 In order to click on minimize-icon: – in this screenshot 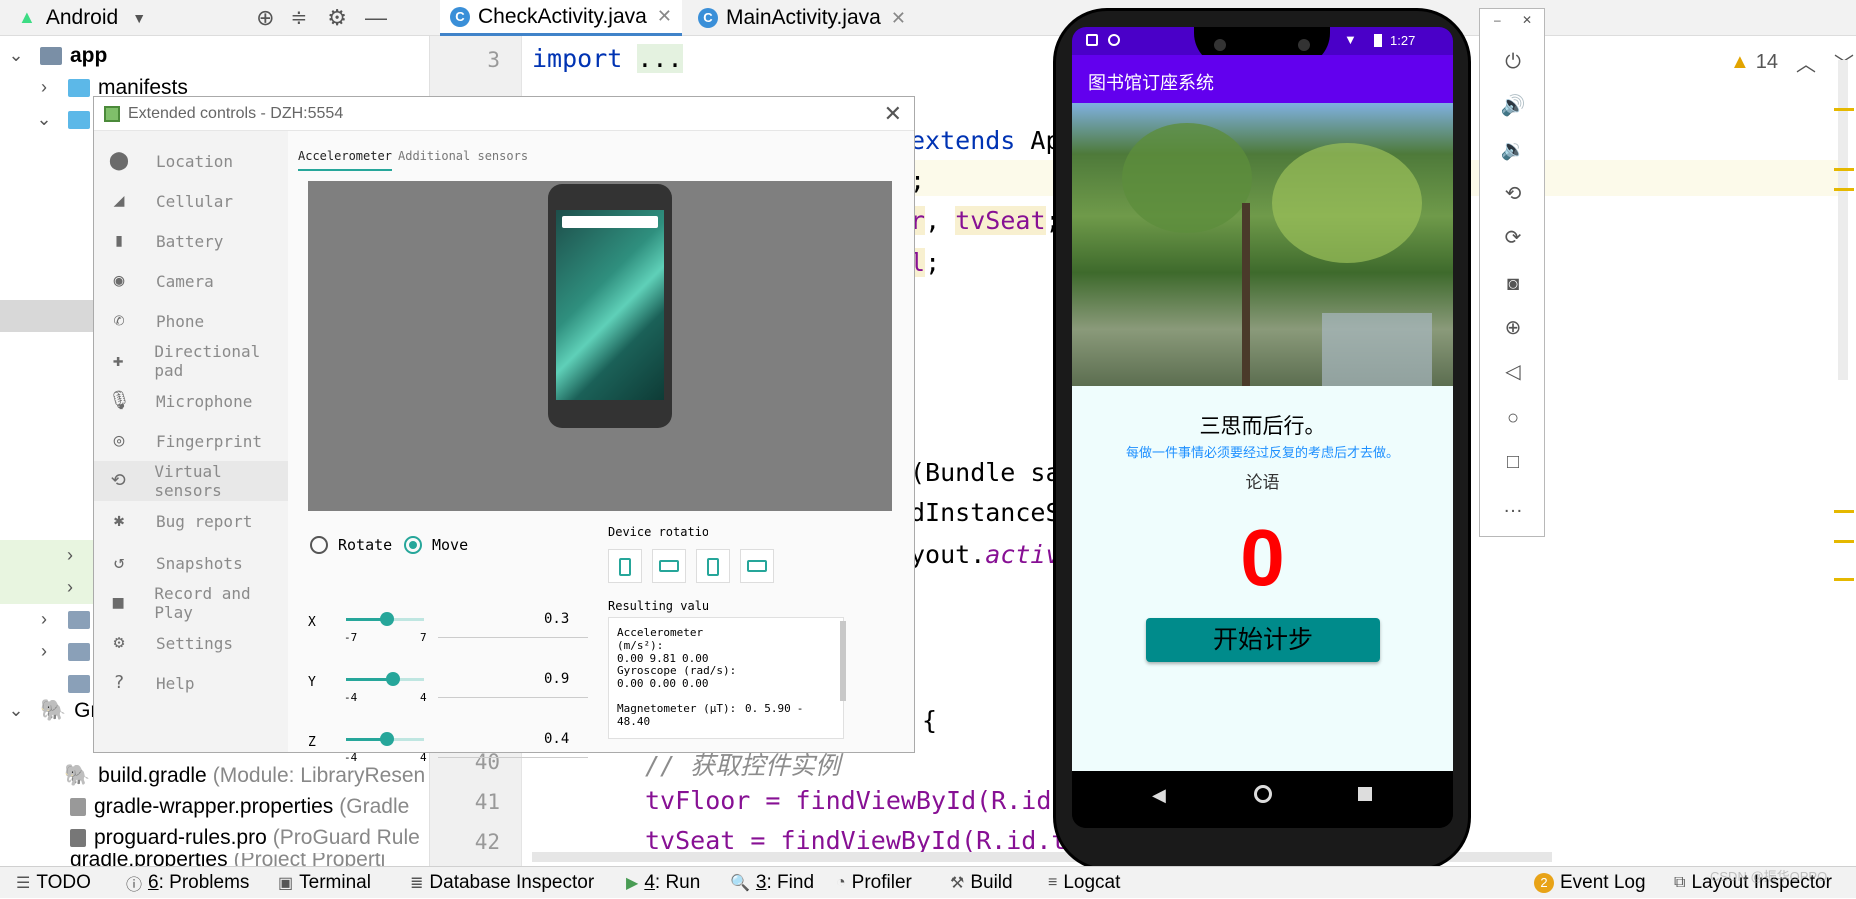, I will do `click(1497, 20)`.